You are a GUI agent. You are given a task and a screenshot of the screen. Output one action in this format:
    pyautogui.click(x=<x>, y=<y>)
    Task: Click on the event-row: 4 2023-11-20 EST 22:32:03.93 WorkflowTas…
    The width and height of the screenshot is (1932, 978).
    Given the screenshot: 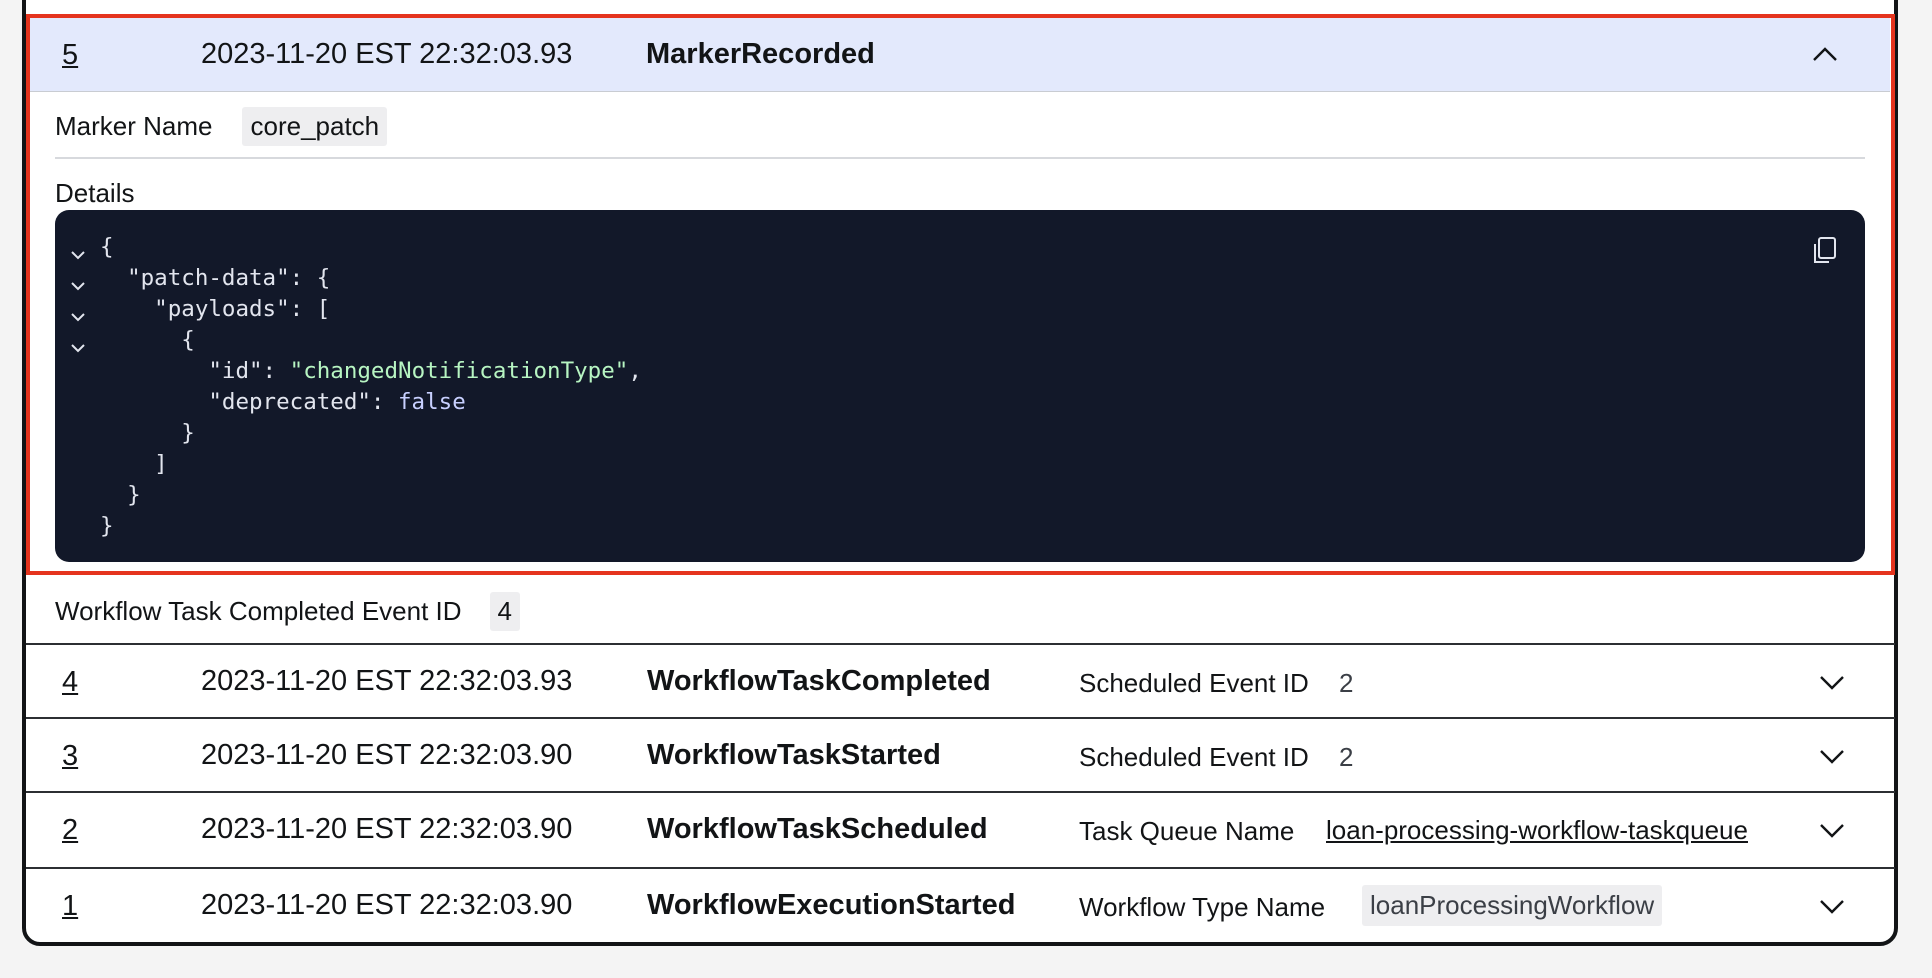 What is the action you would take?
    pyautogui.click(x=960, y=680)
    